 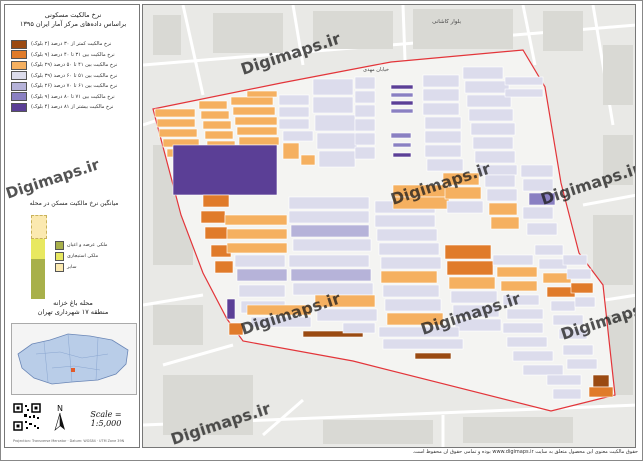 What do you see at coordinates (38, 249) in the screenshot?
I see `ownership-segment-rent` at bounding box center [38, 249].